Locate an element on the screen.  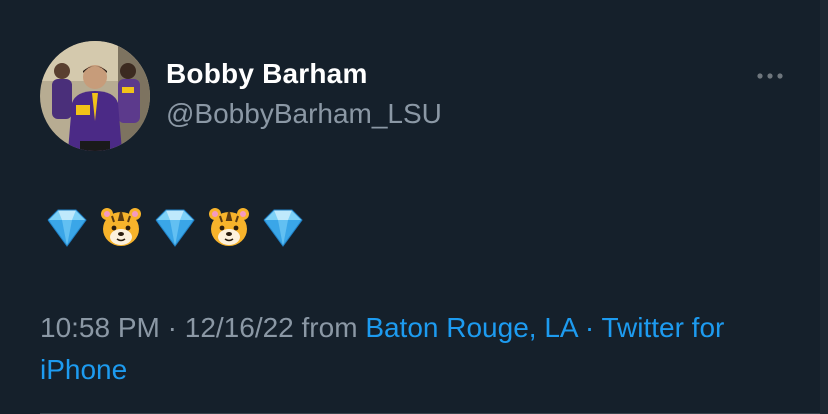
tweet-date: 12/16/22 is located at coordinates (239, 327).